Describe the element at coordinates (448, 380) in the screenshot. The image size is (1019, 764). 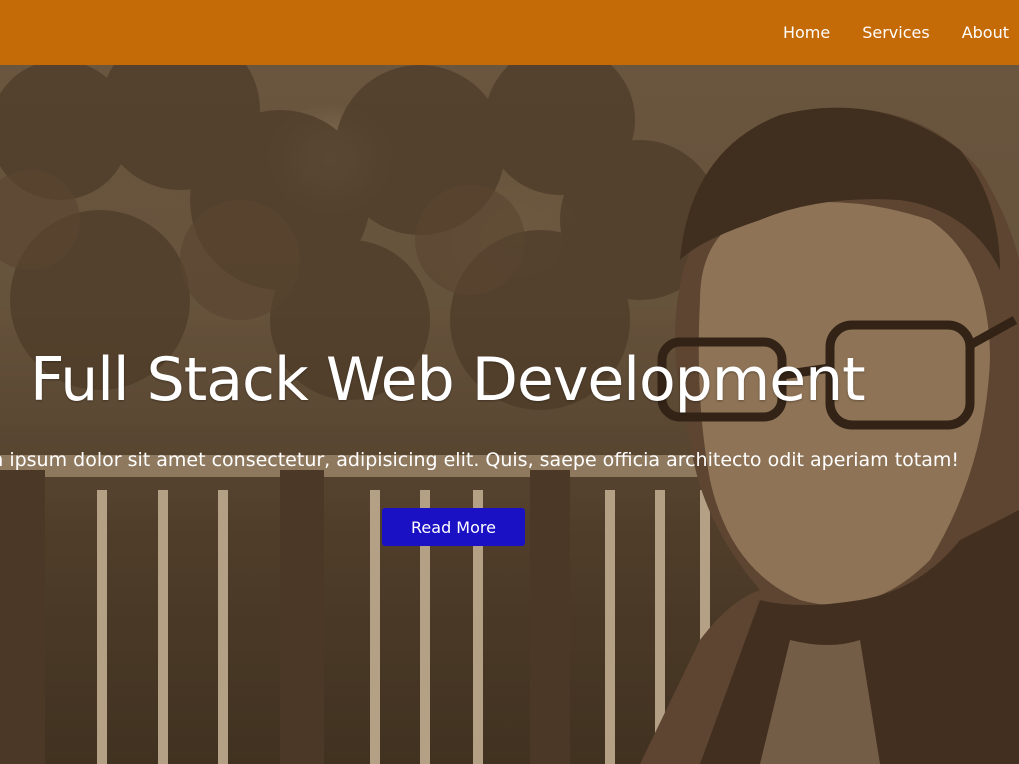
I see `hero-title: Full Stack Web Development` at that location.